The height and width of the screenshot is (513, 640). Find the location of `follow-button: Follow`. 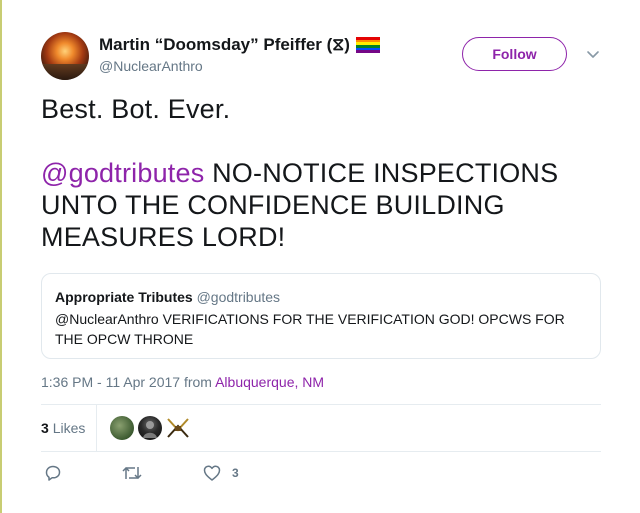

follow-button: Follow is located at coordinates (514, 54).